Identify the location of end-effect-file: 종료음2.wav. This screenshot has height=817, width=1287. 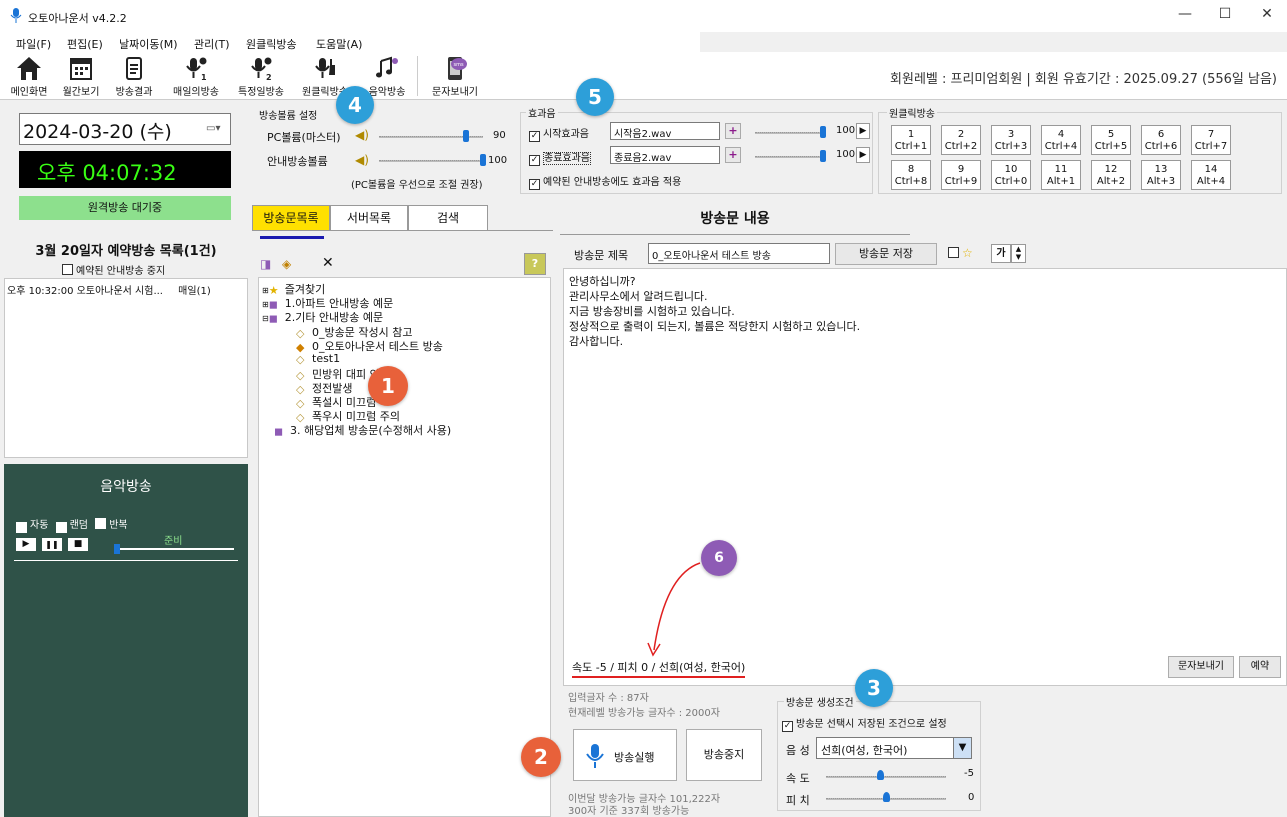
(665, 155).